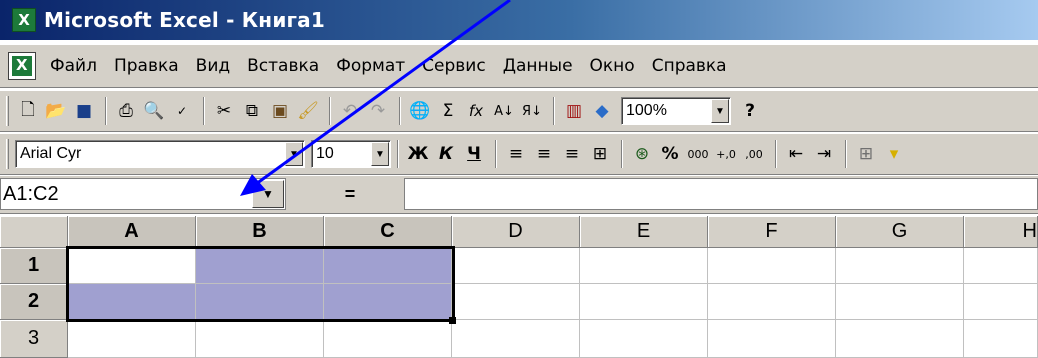 The height and width of the screenshot is (358, 1038). What do you see at coordinates (378, 111) in the screenshot?
I see `redo-icon: ↷` at bounding box center [378, 111].